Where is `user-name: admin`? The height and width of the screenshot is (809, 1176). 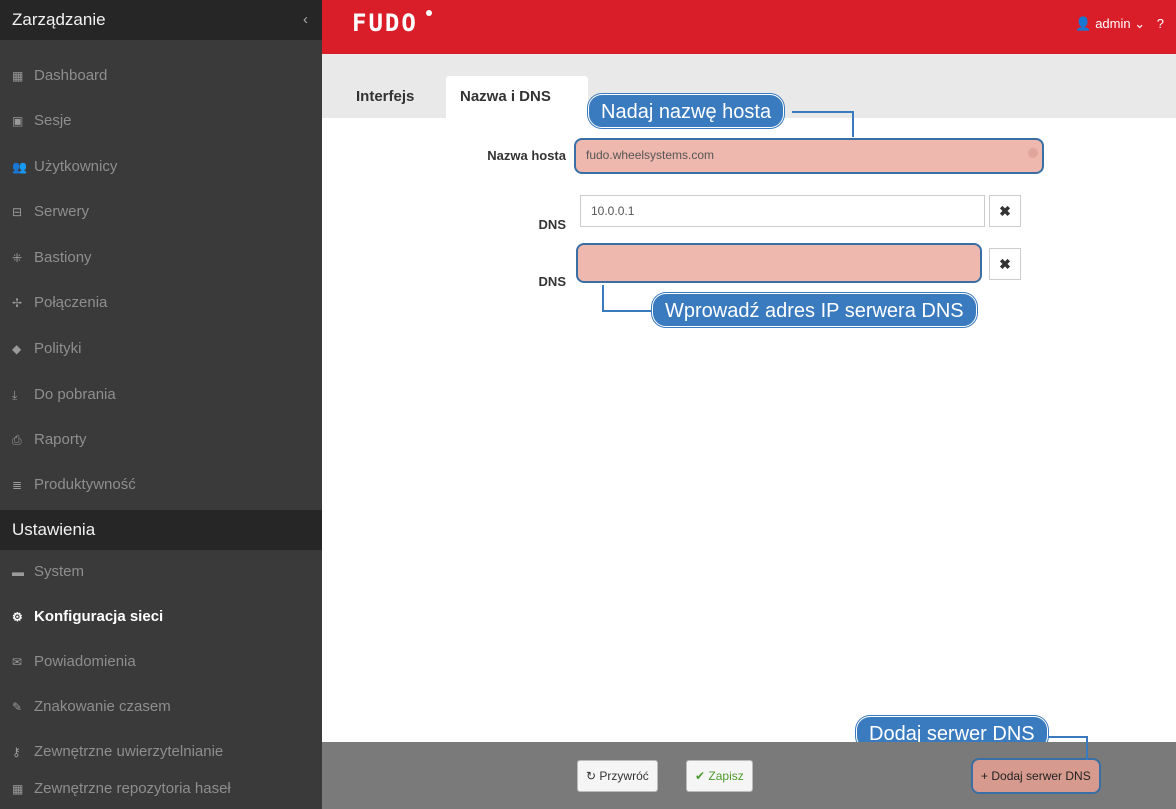
user-name: admin is located at coordinates (1113, 23).